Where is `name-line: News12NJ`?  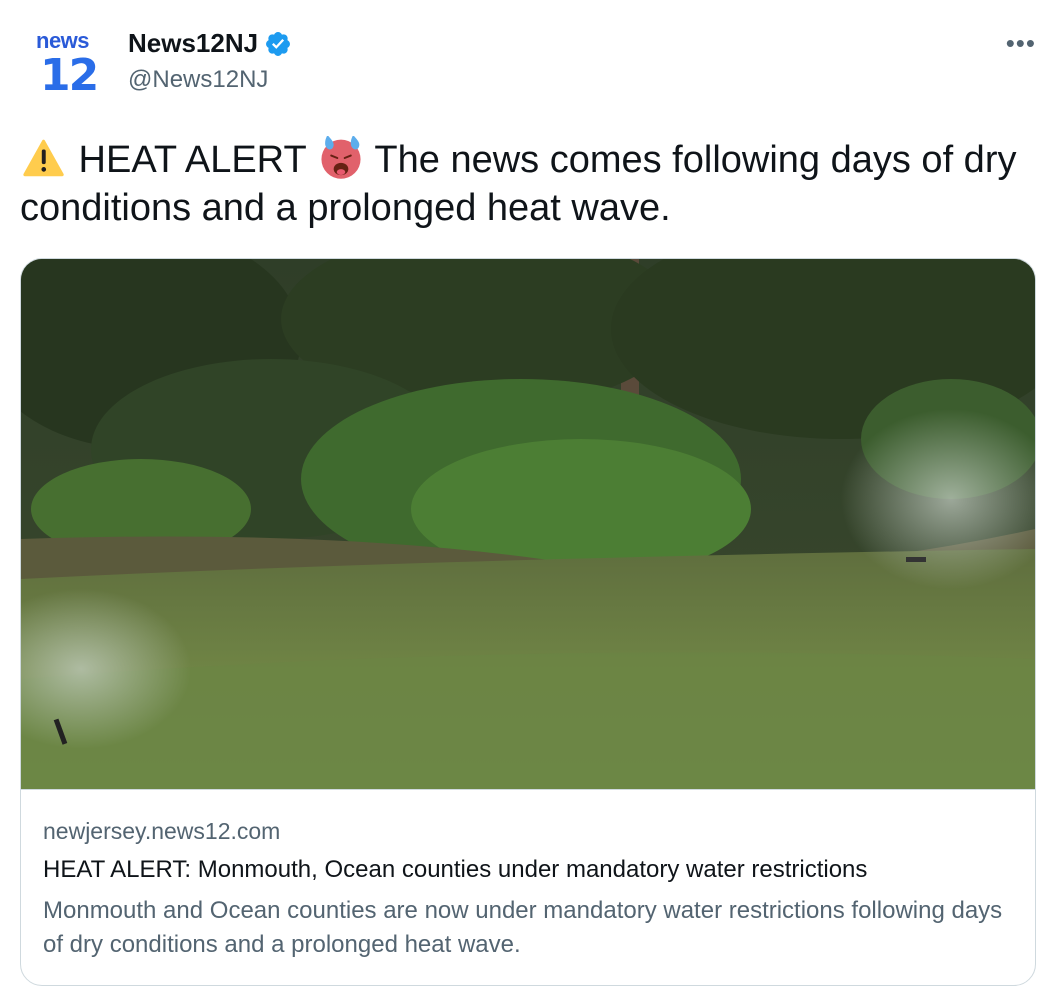 name-line: News12NJ is located at coordinates (210, 43).